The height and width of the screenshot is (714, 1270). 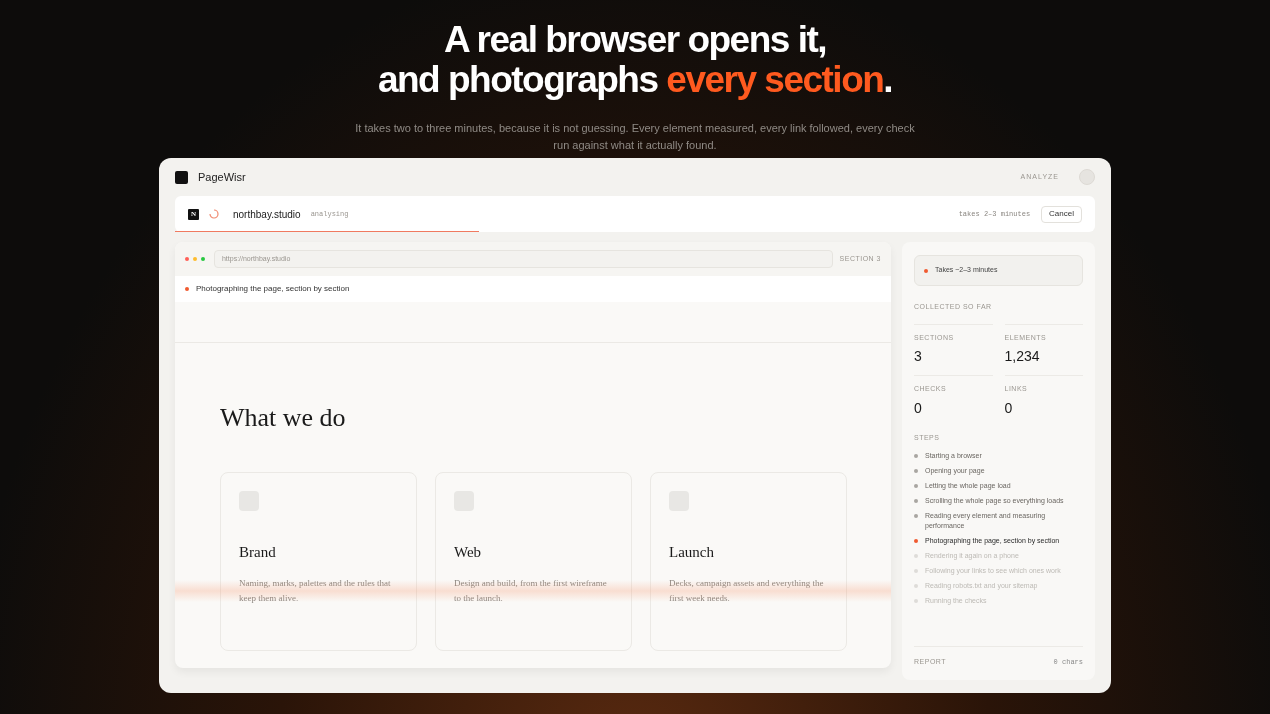 I want to click on hero-title: A real browser opens it, and photographs every section., so click(x=635, y=60).